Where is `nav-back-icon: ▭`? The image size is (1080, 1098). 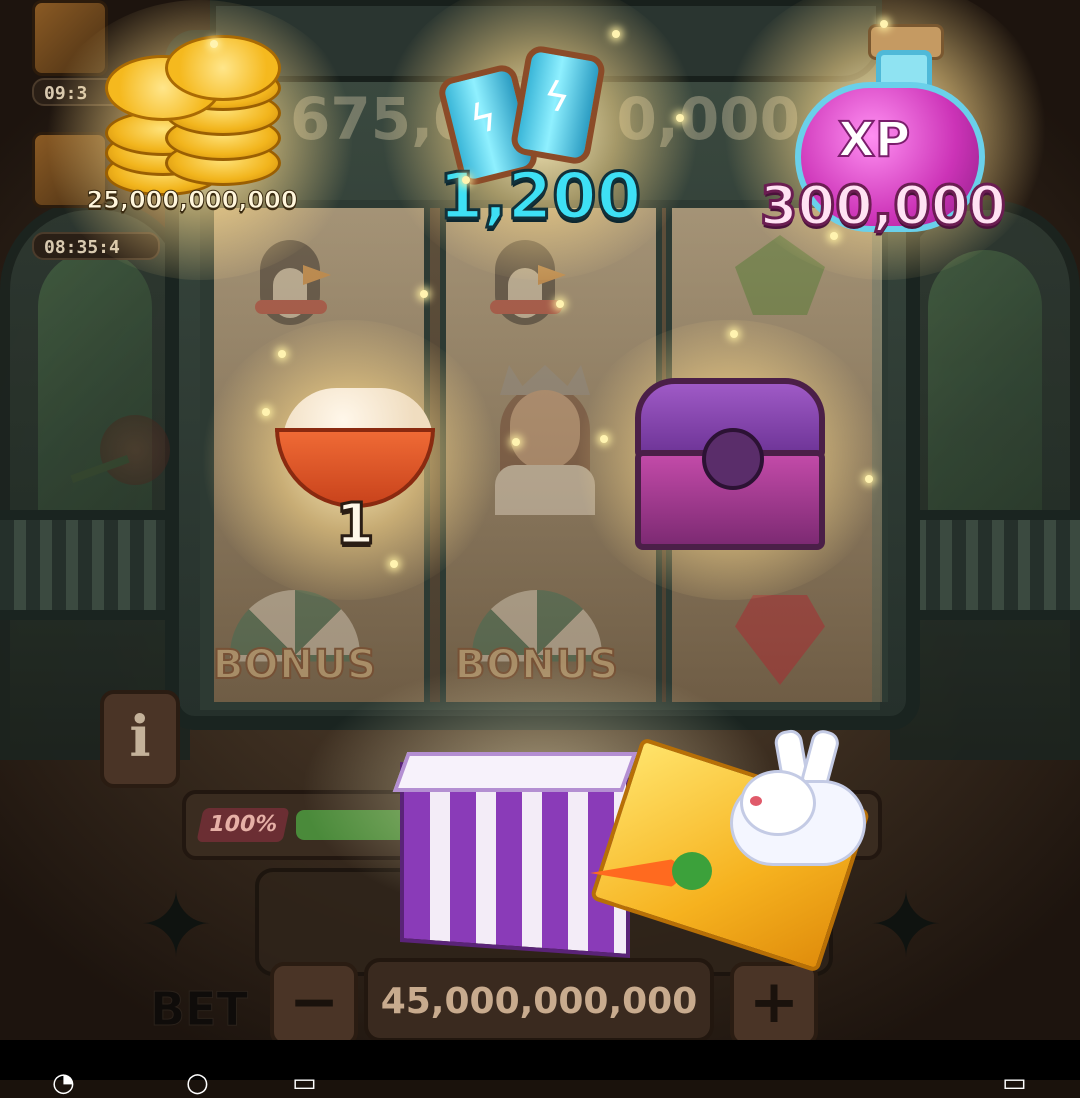 nav-back-icon: ▭ is located at coordinates (1014, 1083).